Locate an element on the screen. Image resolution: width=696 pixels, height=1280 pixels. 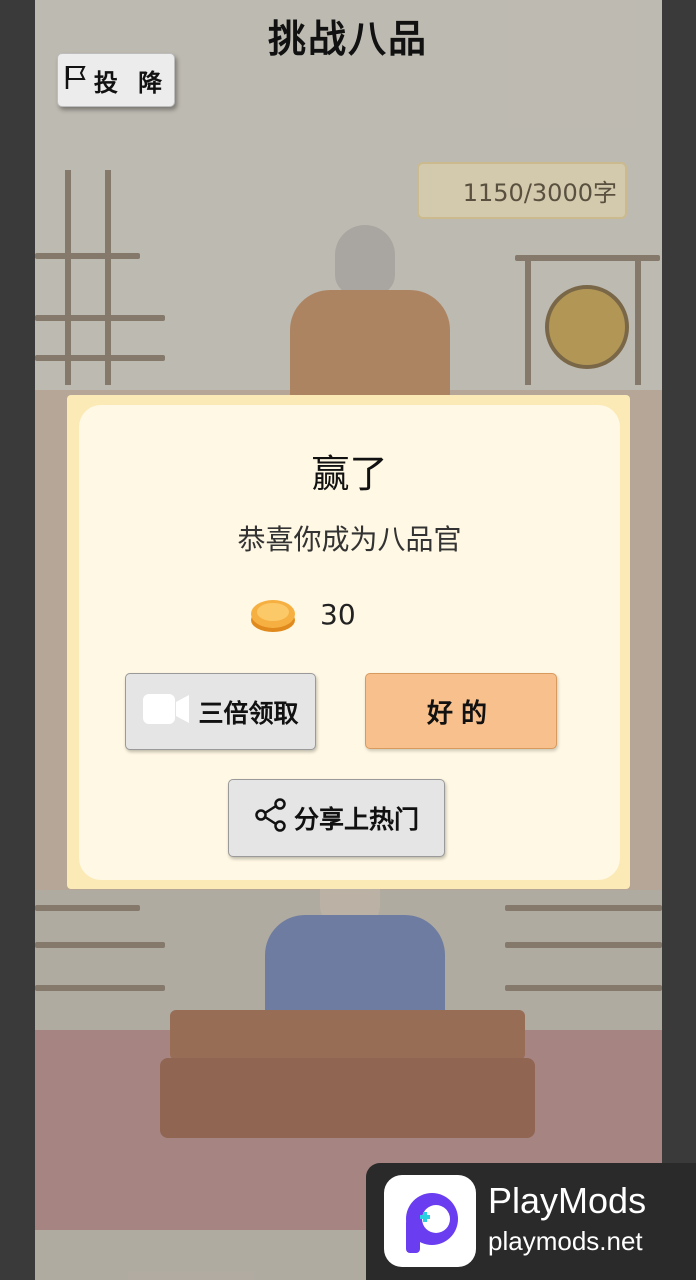
word-count-display: 1150/3000字 is located at coordinates (522, 190).